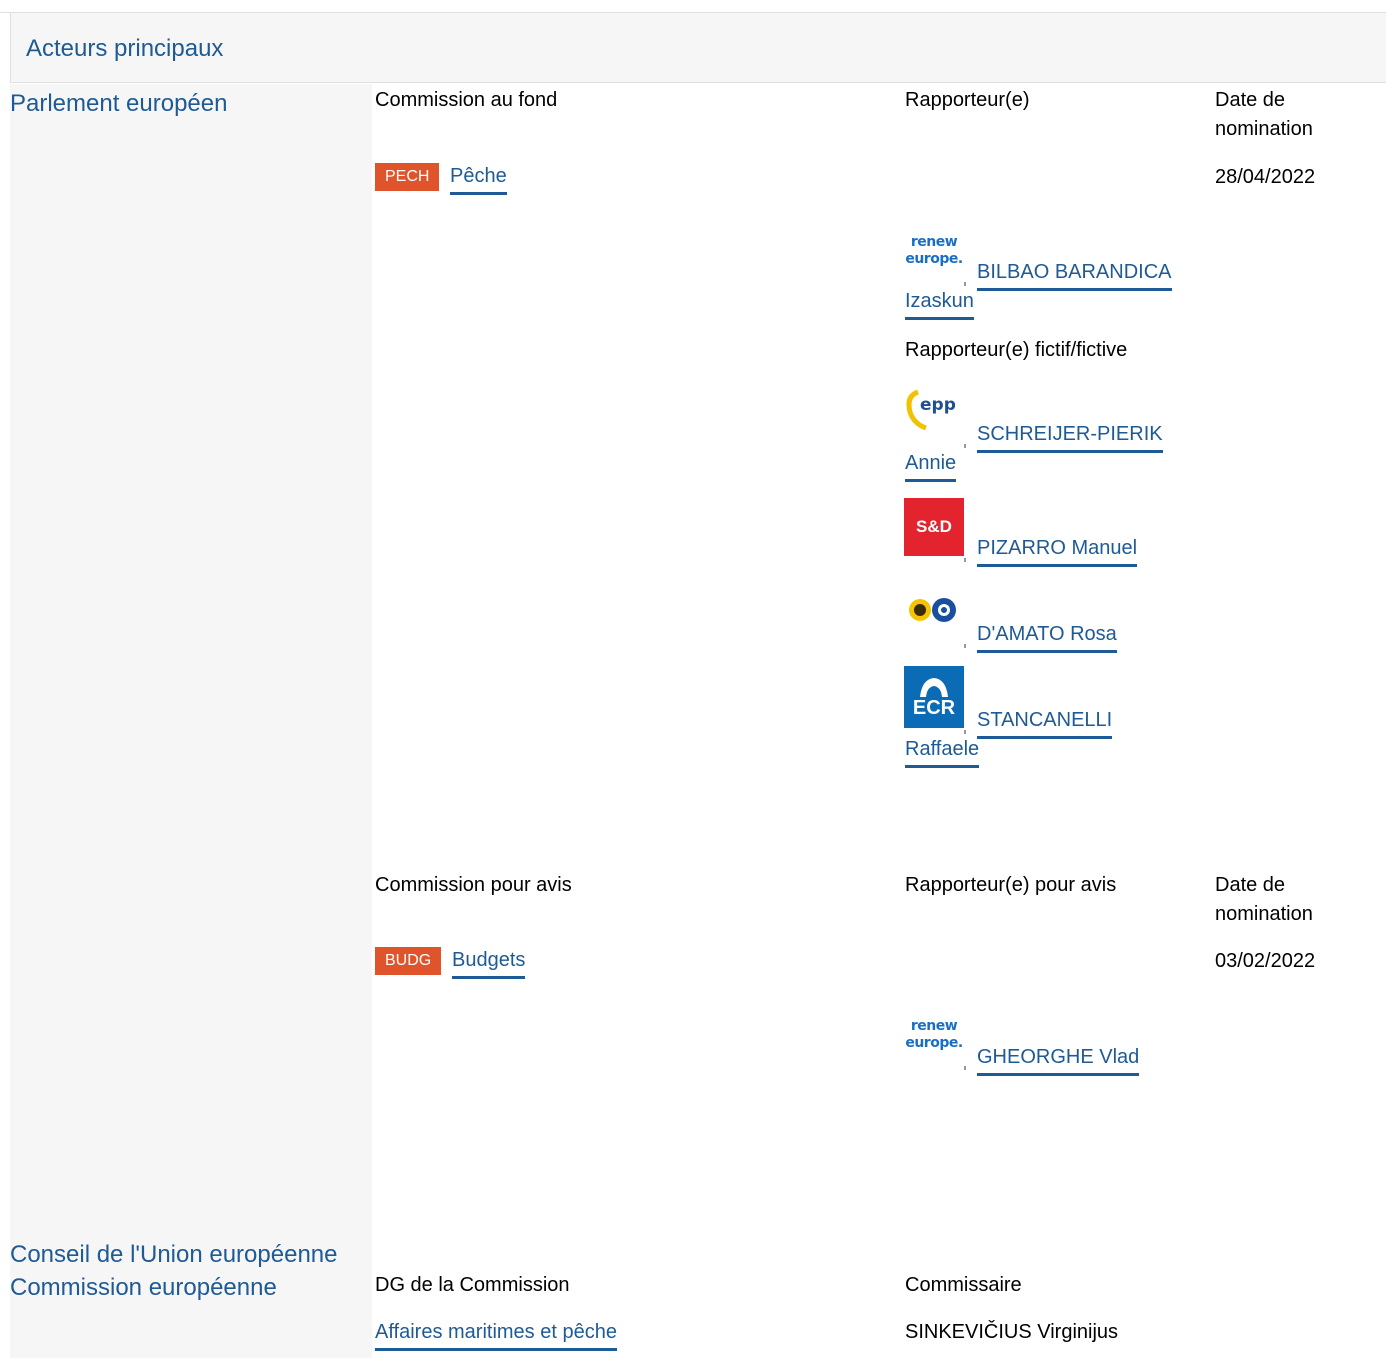 The height and width of the screenshot is (1358, 1386). I want to click on commissioner-name: SINKEVIČIUS Virginijus, so click(1012, 1332).